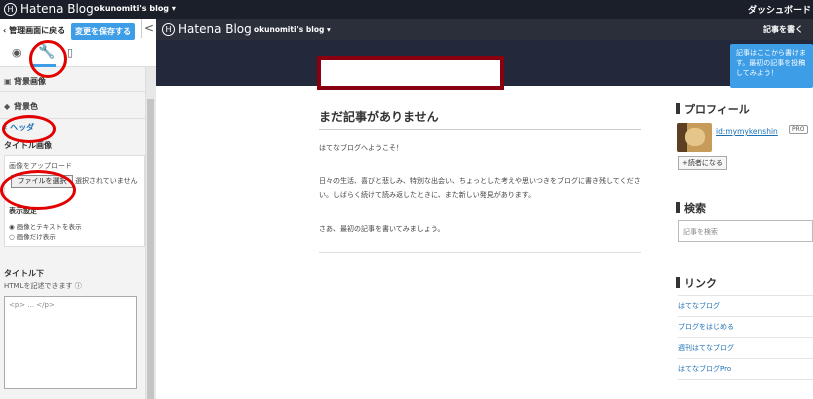 The width and height of the screenshot is (813, 399). I want to click on wrench-icon: 🔧, so click(46, 52).